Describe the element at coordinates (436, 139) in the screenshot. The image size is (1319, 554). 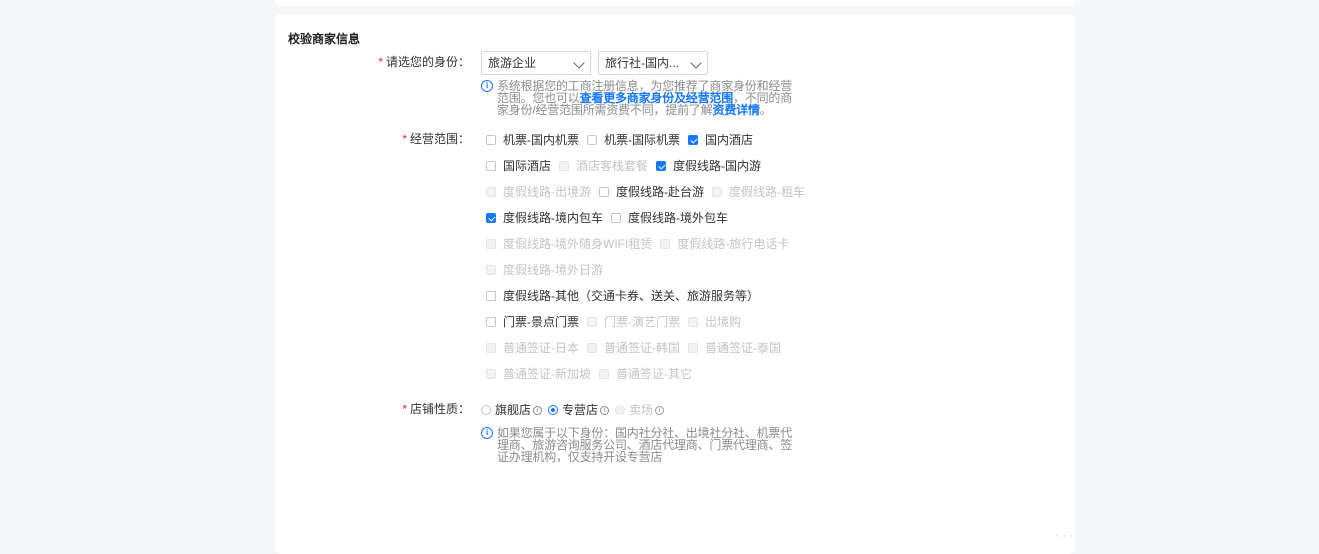
I see `scope-label: * 经营范围：` at that location.